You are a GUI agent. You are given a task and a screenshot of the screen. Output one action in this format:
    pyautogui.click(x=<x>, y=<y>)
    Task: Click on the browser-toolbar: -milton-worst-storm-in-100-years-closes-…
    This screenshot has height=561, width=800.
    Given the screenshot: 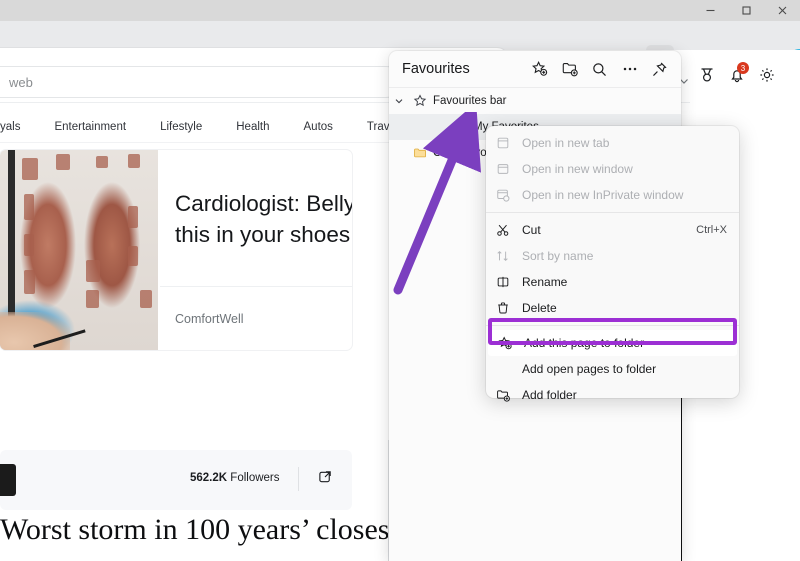 What is the action you would take?
    pyautogui.click(x=400, y=46)
    